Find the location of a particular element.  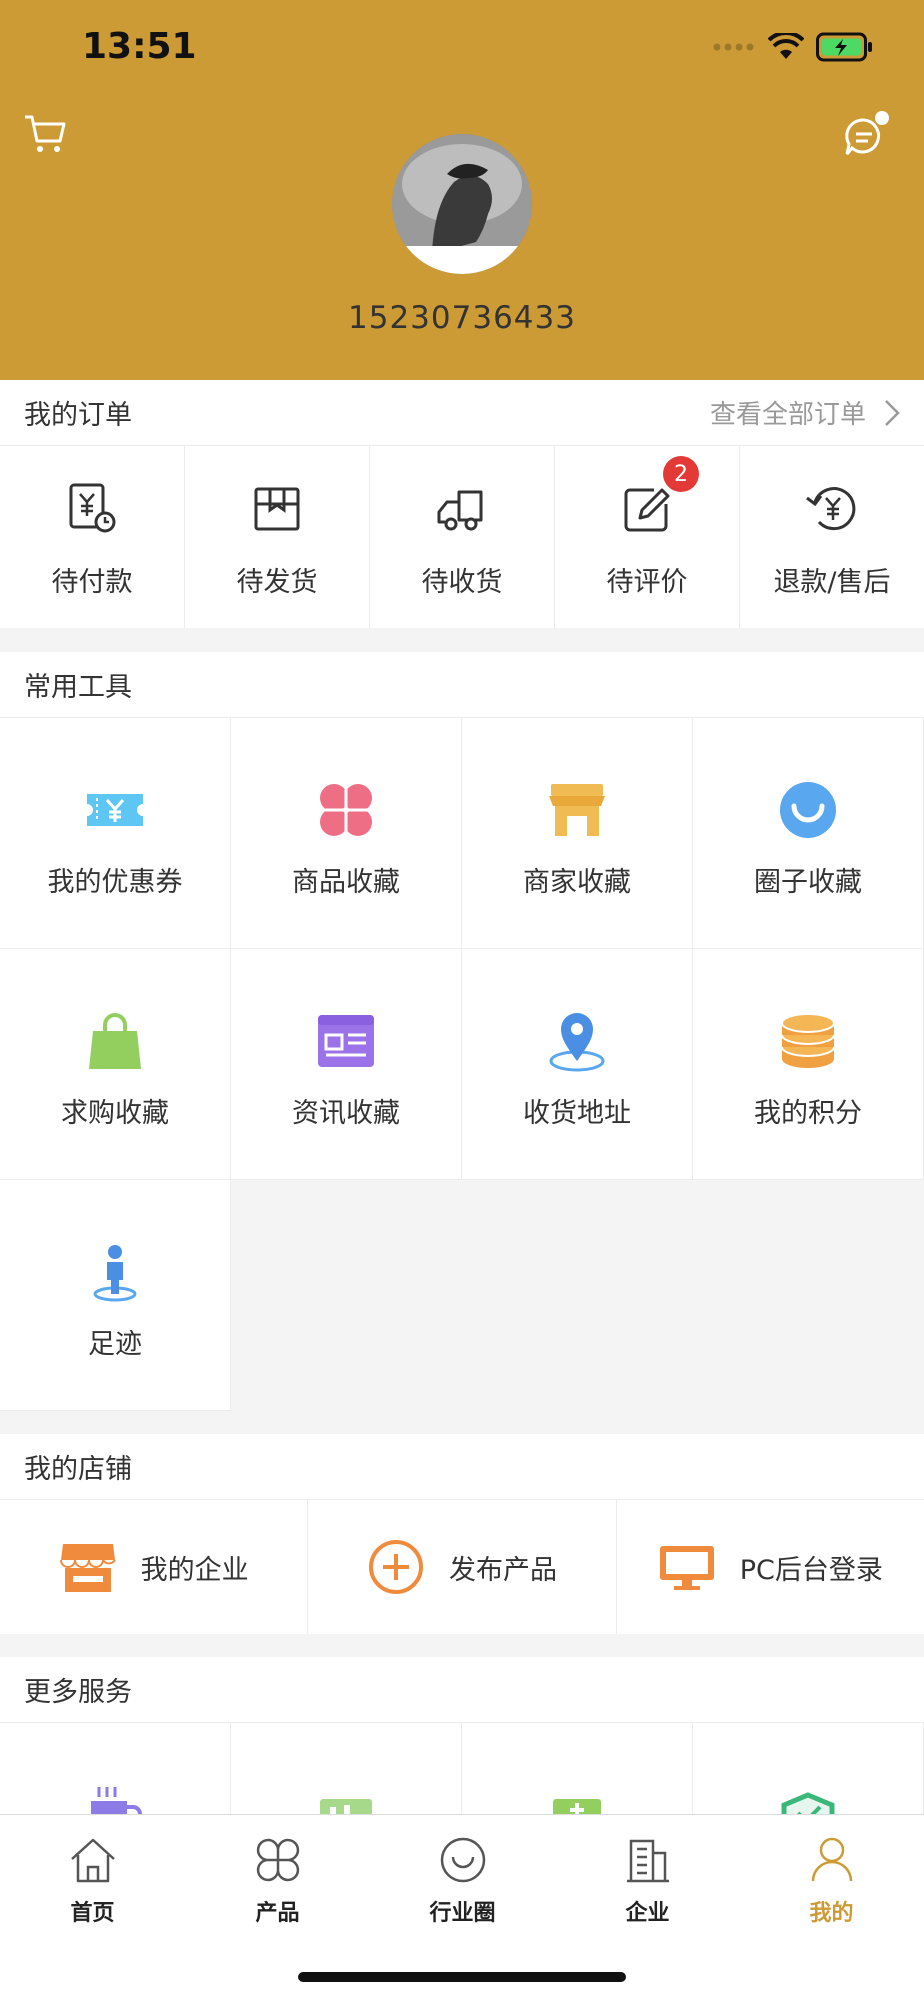

more-services-row is located at coordinates (462, 1773).